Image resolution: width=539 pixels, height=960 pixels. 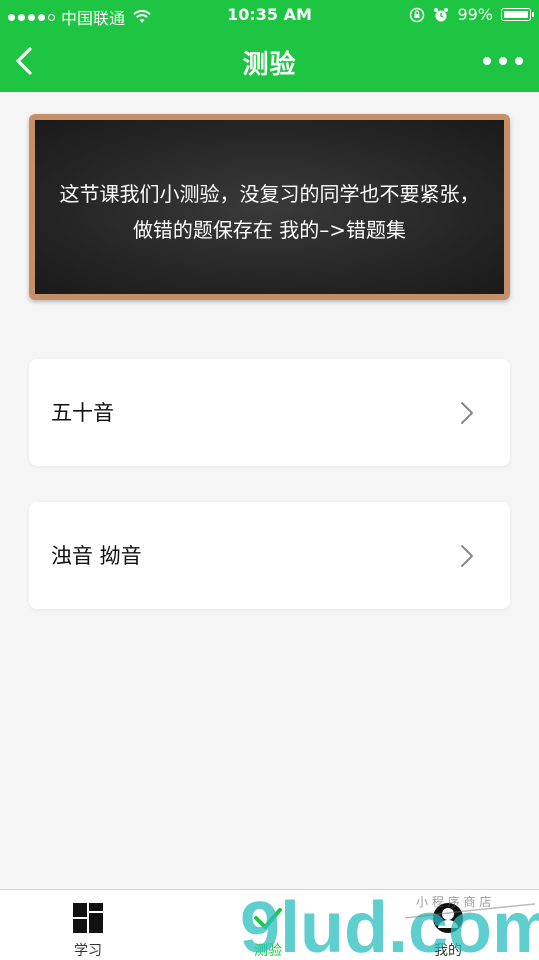 I want to click on more-options-button, so click(x=503, y=61).